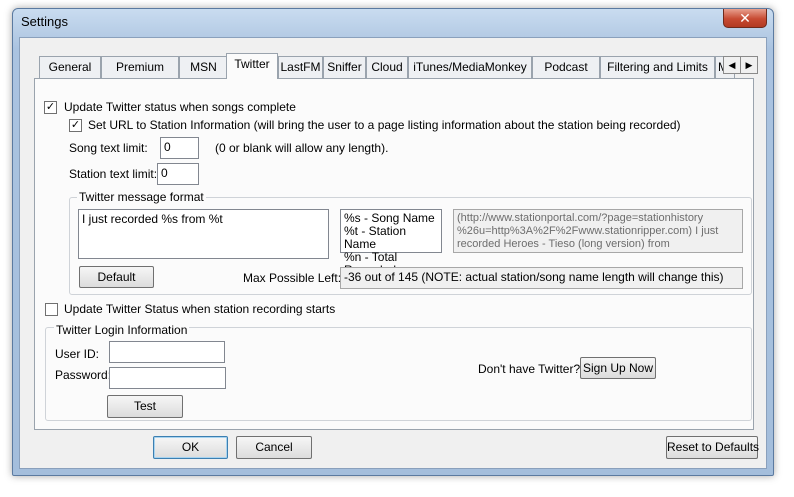  I want to click on tab-scroll-left-button: ◀, so click(732, 65).